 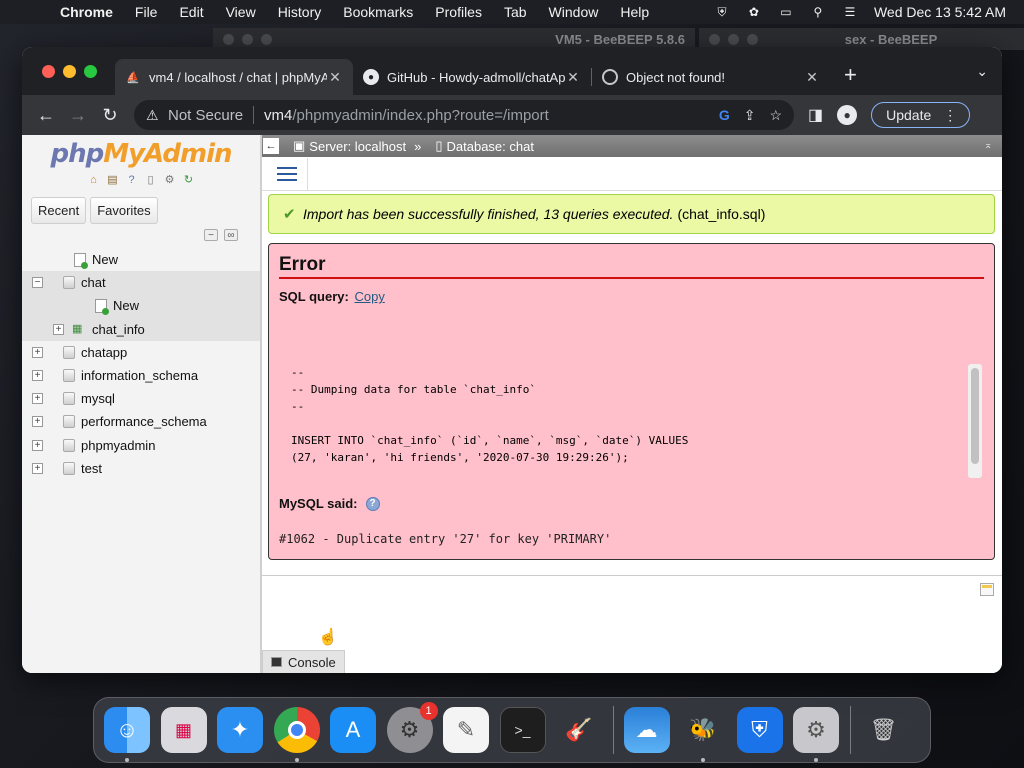 What do you see at coordinates (818, 12) in the screenshot?
I see `spotlight-search-icon: ⚲` at bounding box center [818, 12].